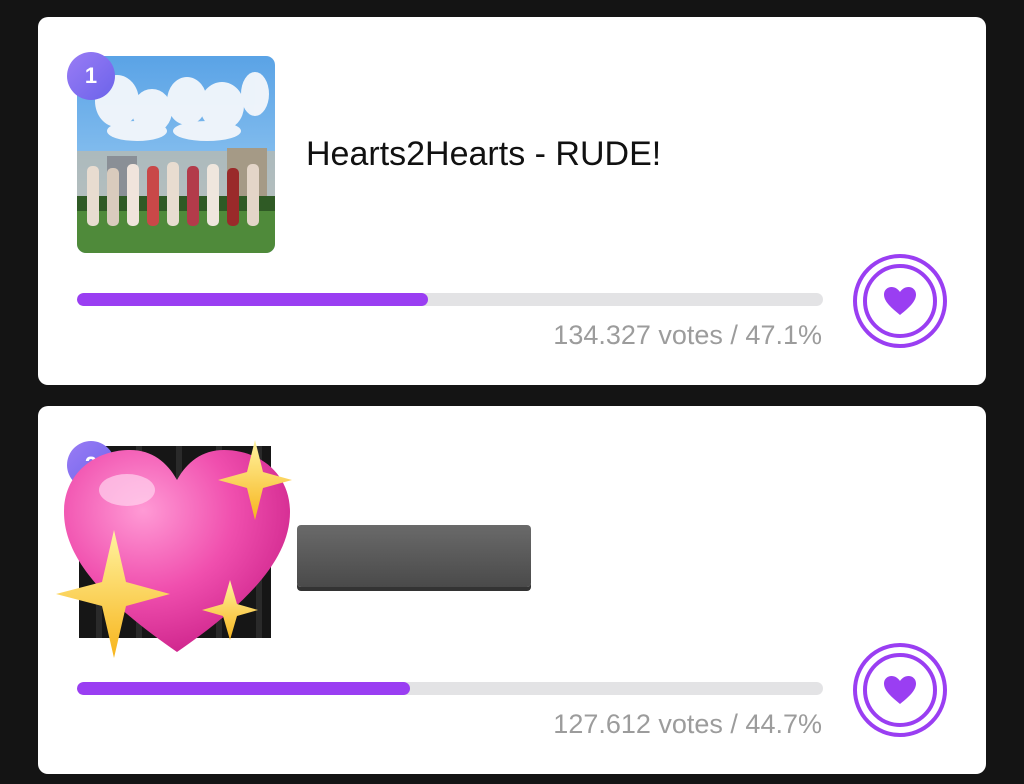 The image size is (1024, 784). Describe the element at coordinates (414, 556) in the screenshot. I see `redacted-title-block` at that location.